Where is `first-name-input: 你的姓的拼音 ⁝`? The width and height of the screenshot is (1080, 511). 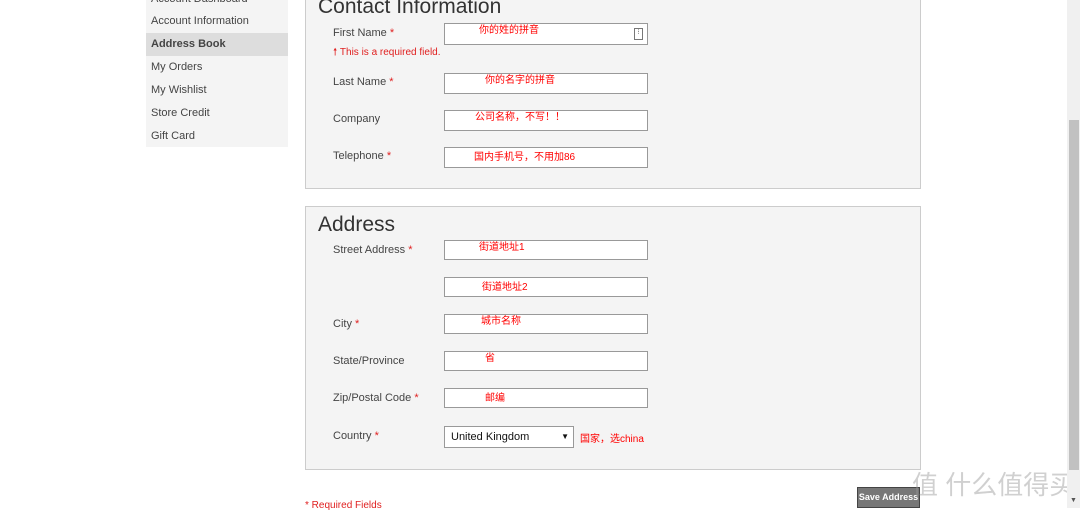 first-name-input: 你的姓的拼音 ⁝ is located at coordinates (546, 34).